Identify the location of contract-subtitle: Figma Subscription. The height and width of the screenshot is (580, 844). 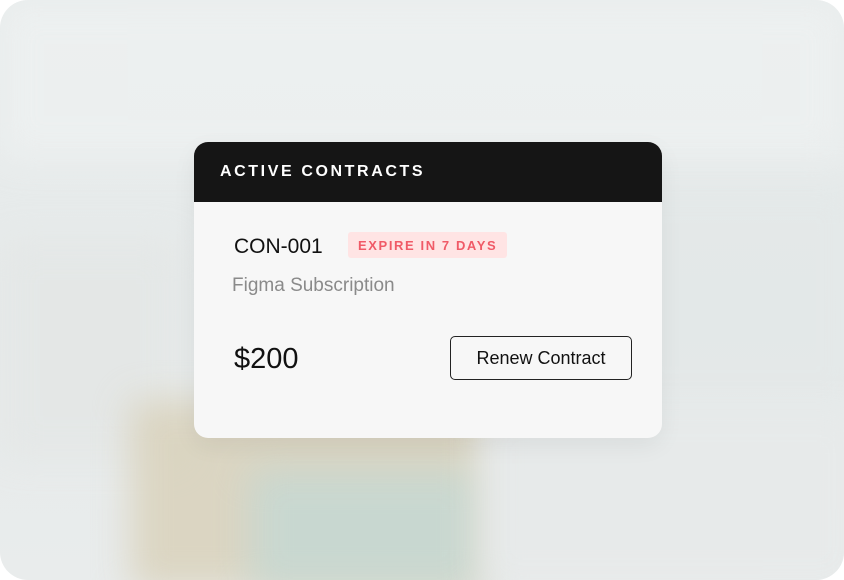
(313, 285).